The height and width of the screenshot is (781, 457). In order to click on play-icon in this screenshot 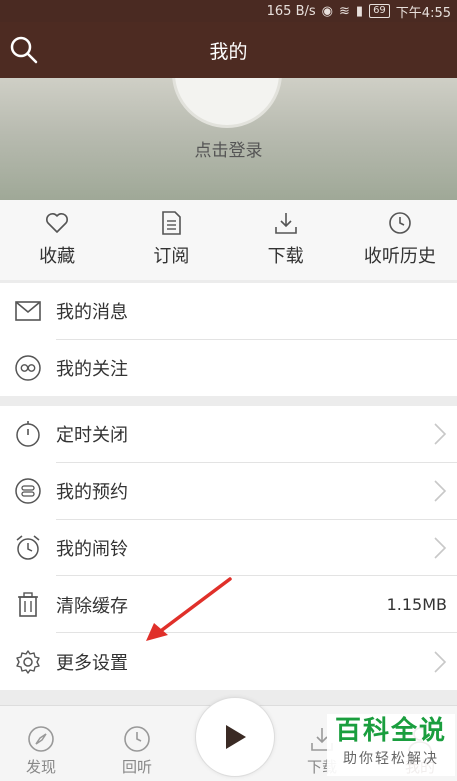, I will do `click(236, 737)`.